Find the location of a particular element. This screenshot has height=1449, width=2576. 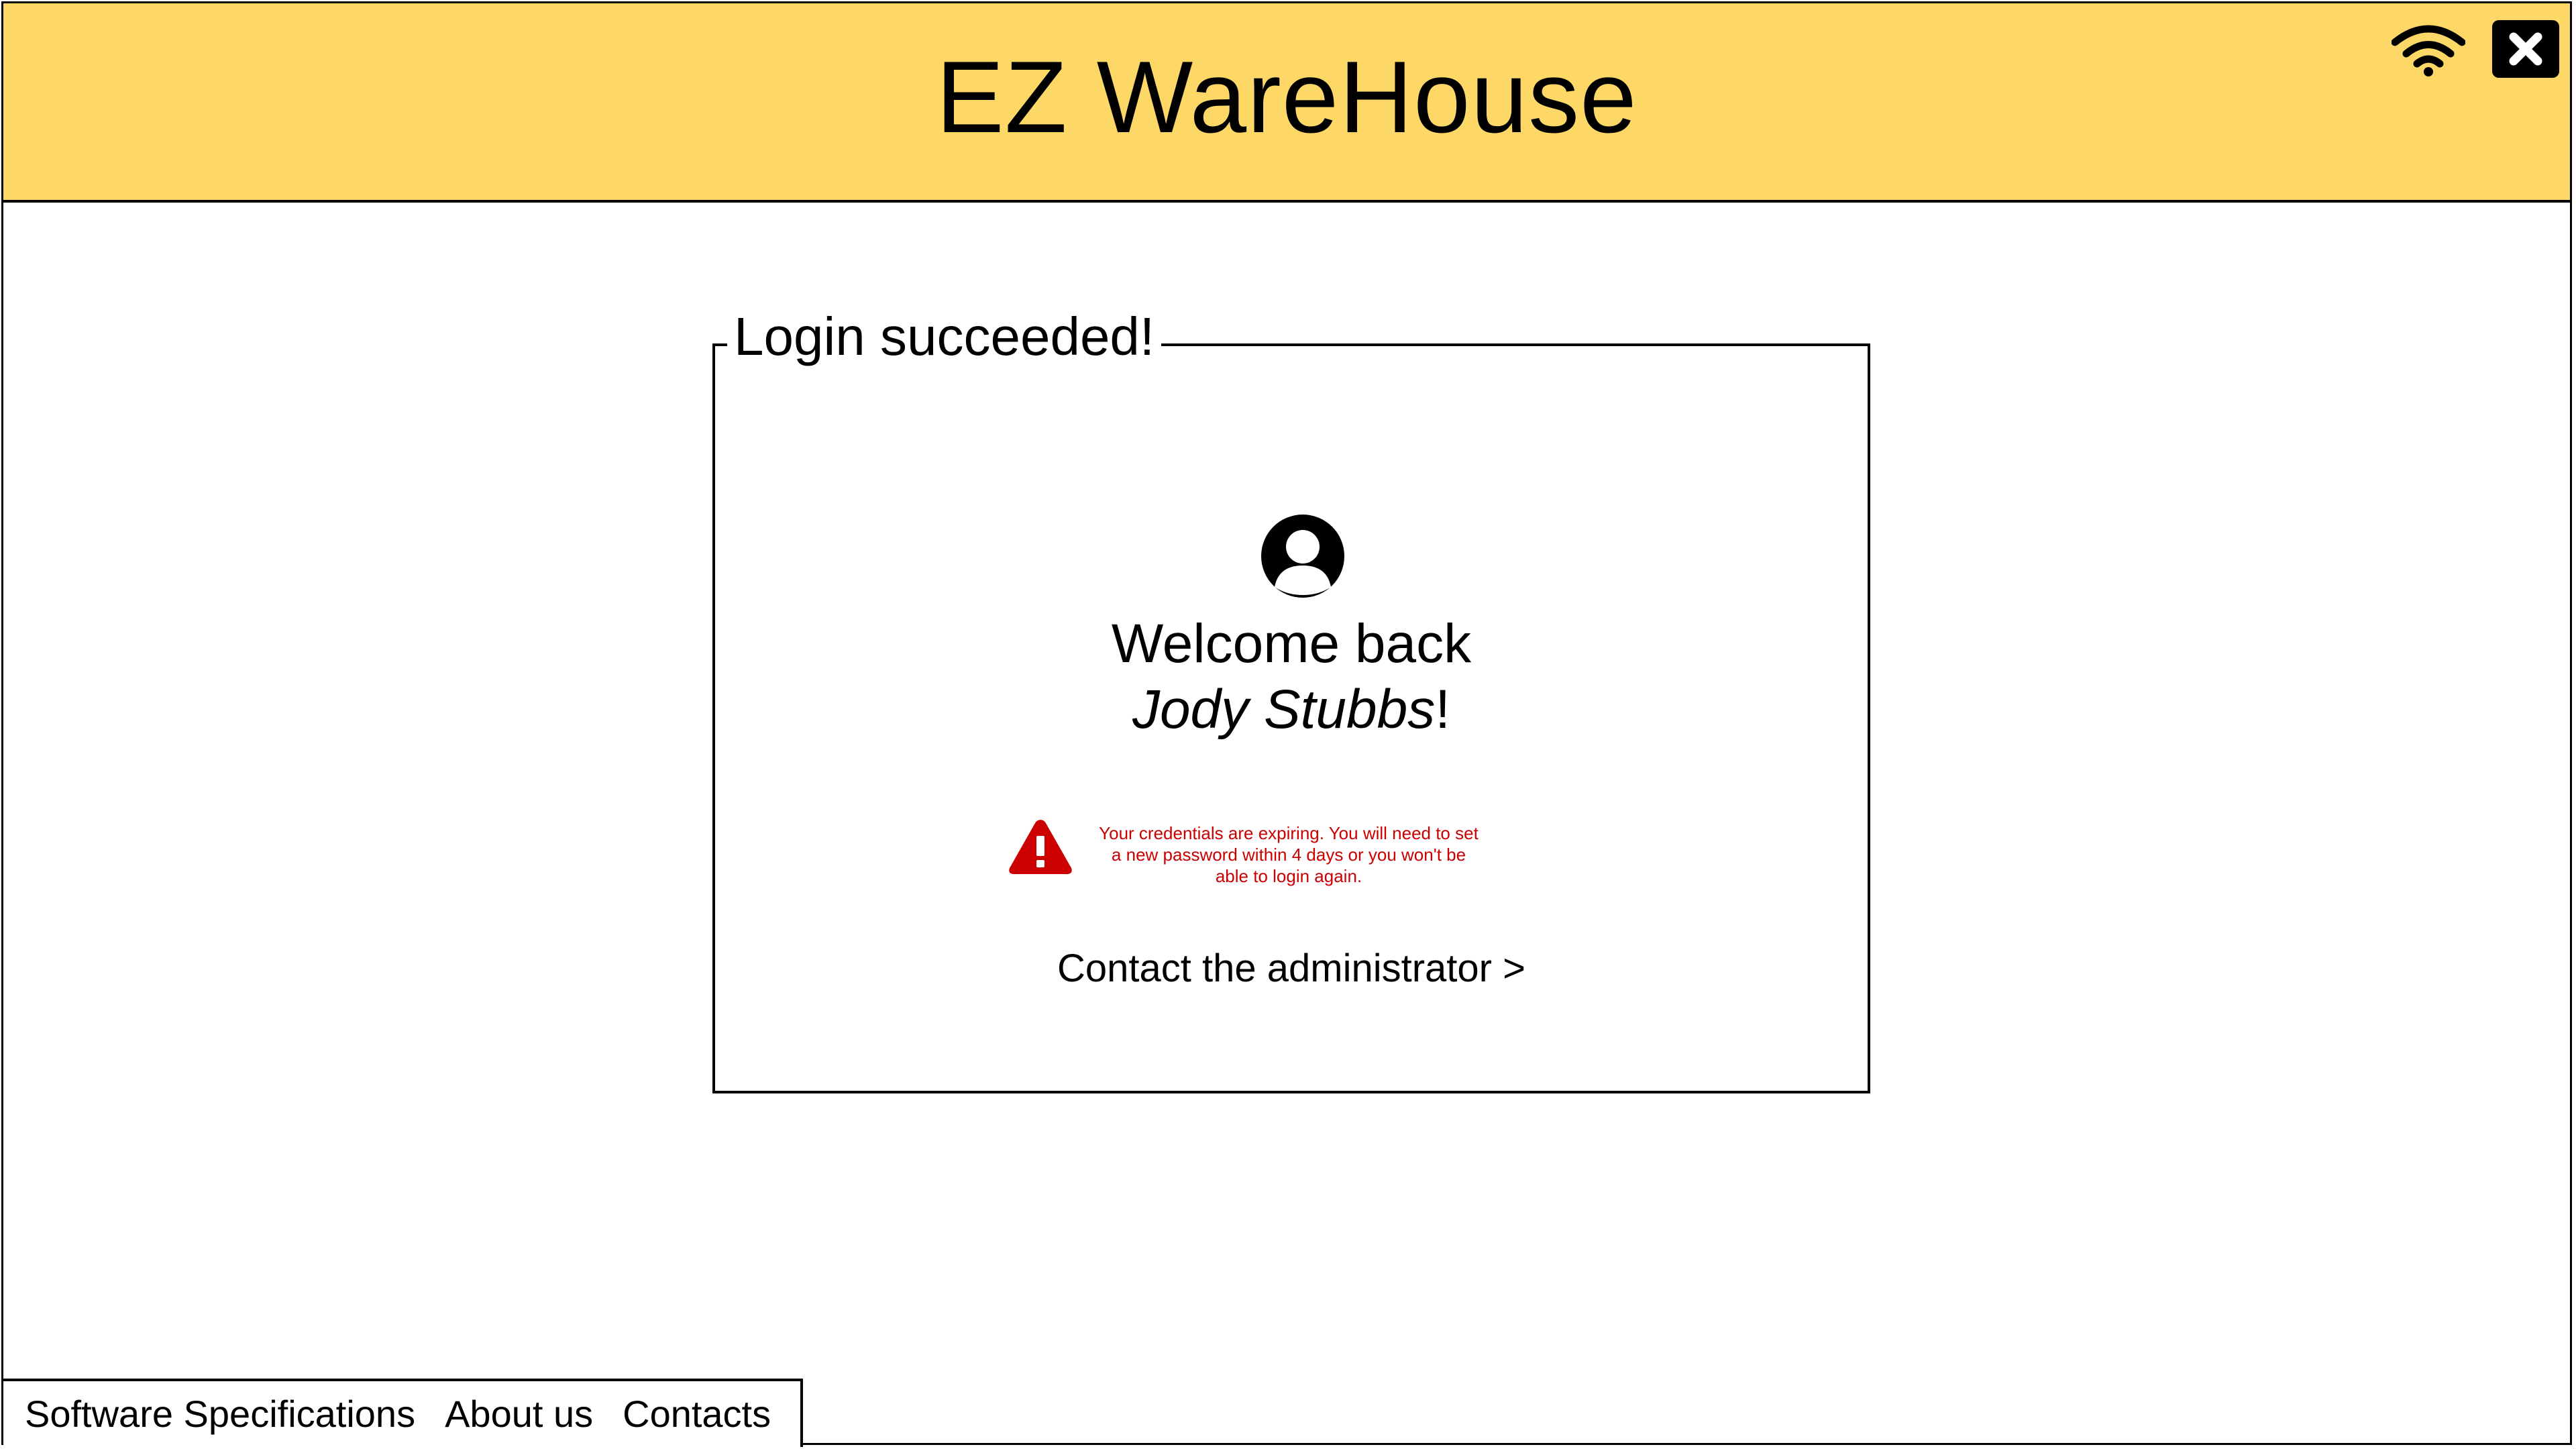

welcome-text: Welcome back is located at coordinates (1291, 643).